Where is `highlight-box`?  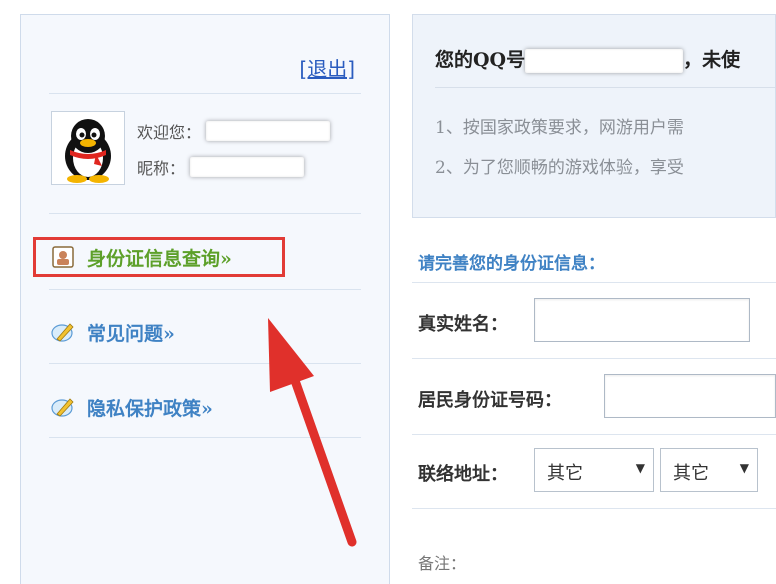
highlight-box is located at coordinates (159, 257).